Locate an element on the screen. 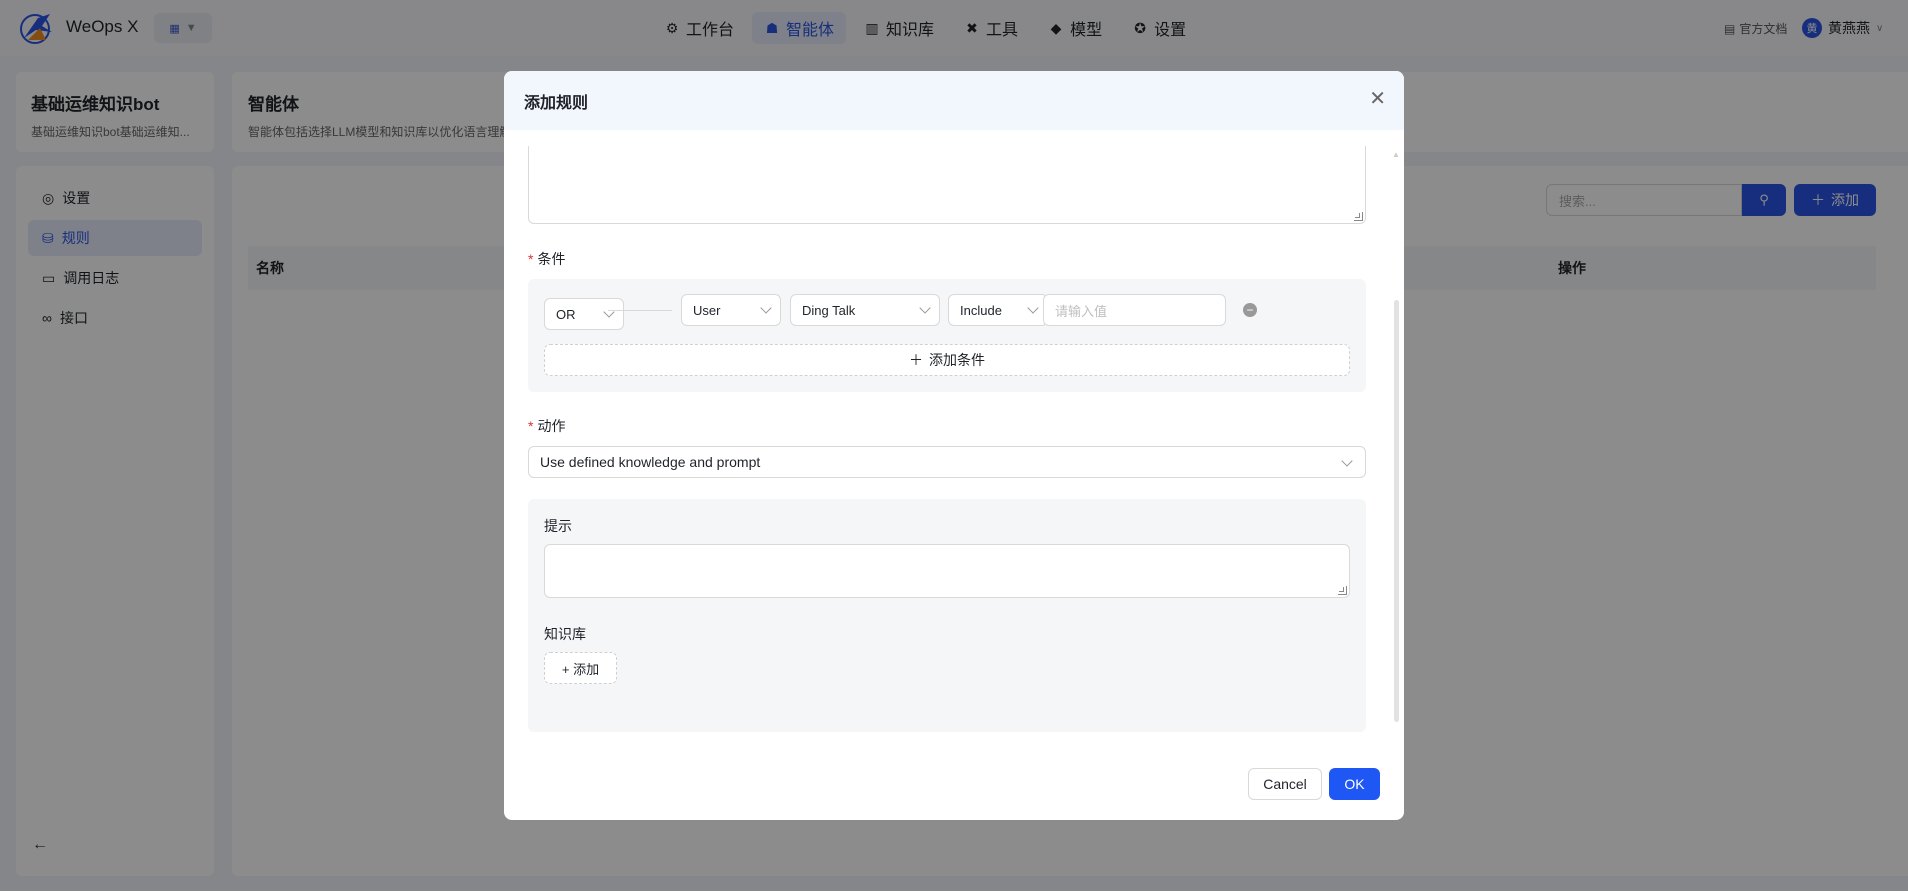 This screenshot has height=891, width=1908. channel-select: Ding Talk is located at coordinates (865, 310).